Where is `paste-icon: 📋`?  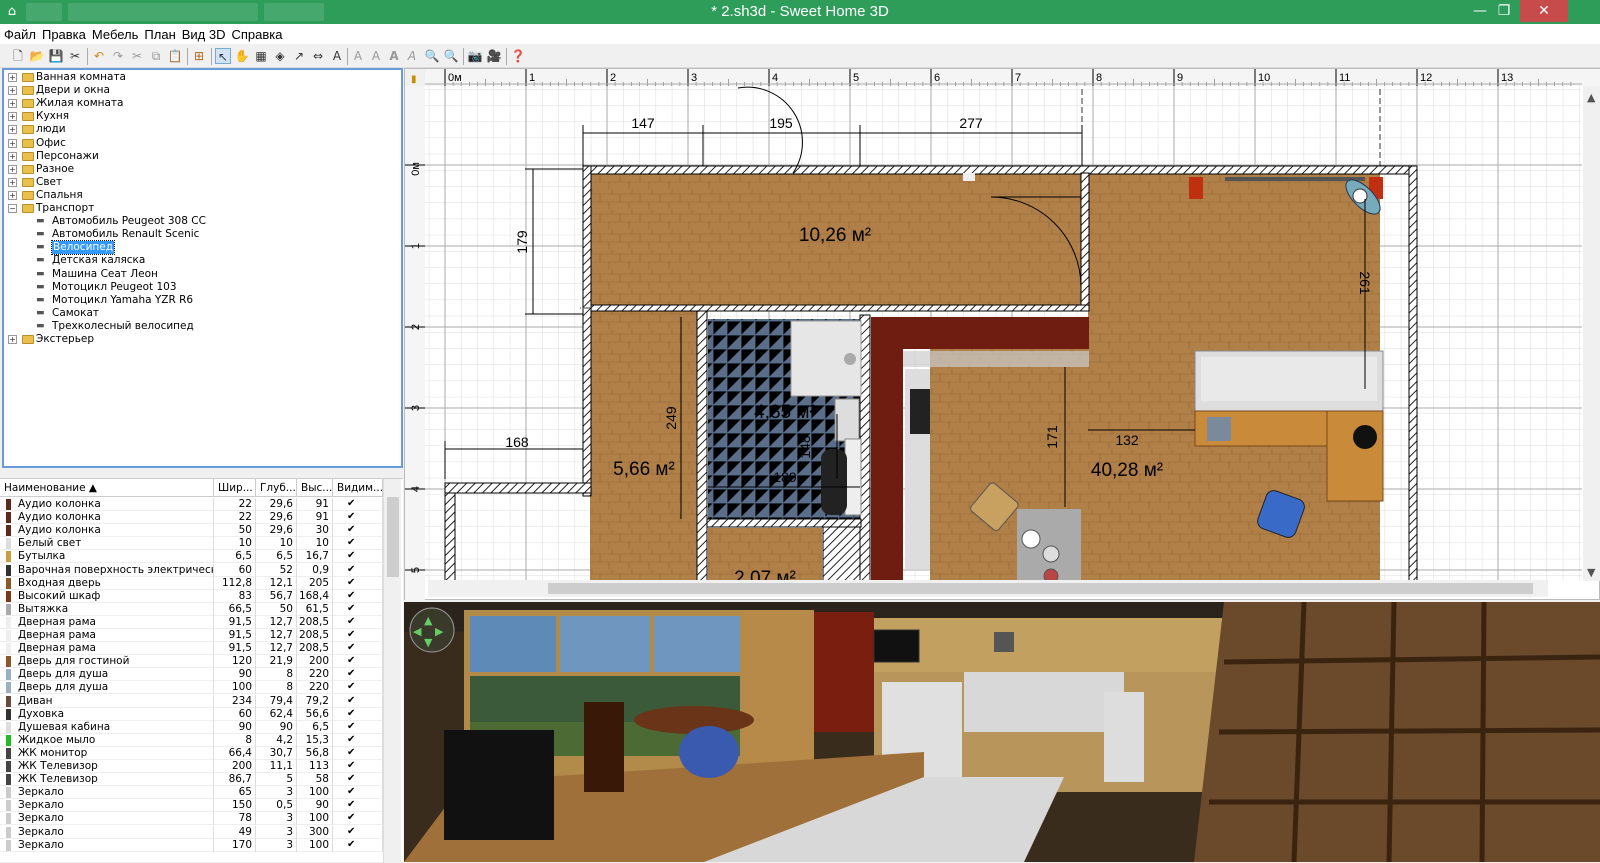 paste-icon: 📋 is located at coordinates (175, 56).